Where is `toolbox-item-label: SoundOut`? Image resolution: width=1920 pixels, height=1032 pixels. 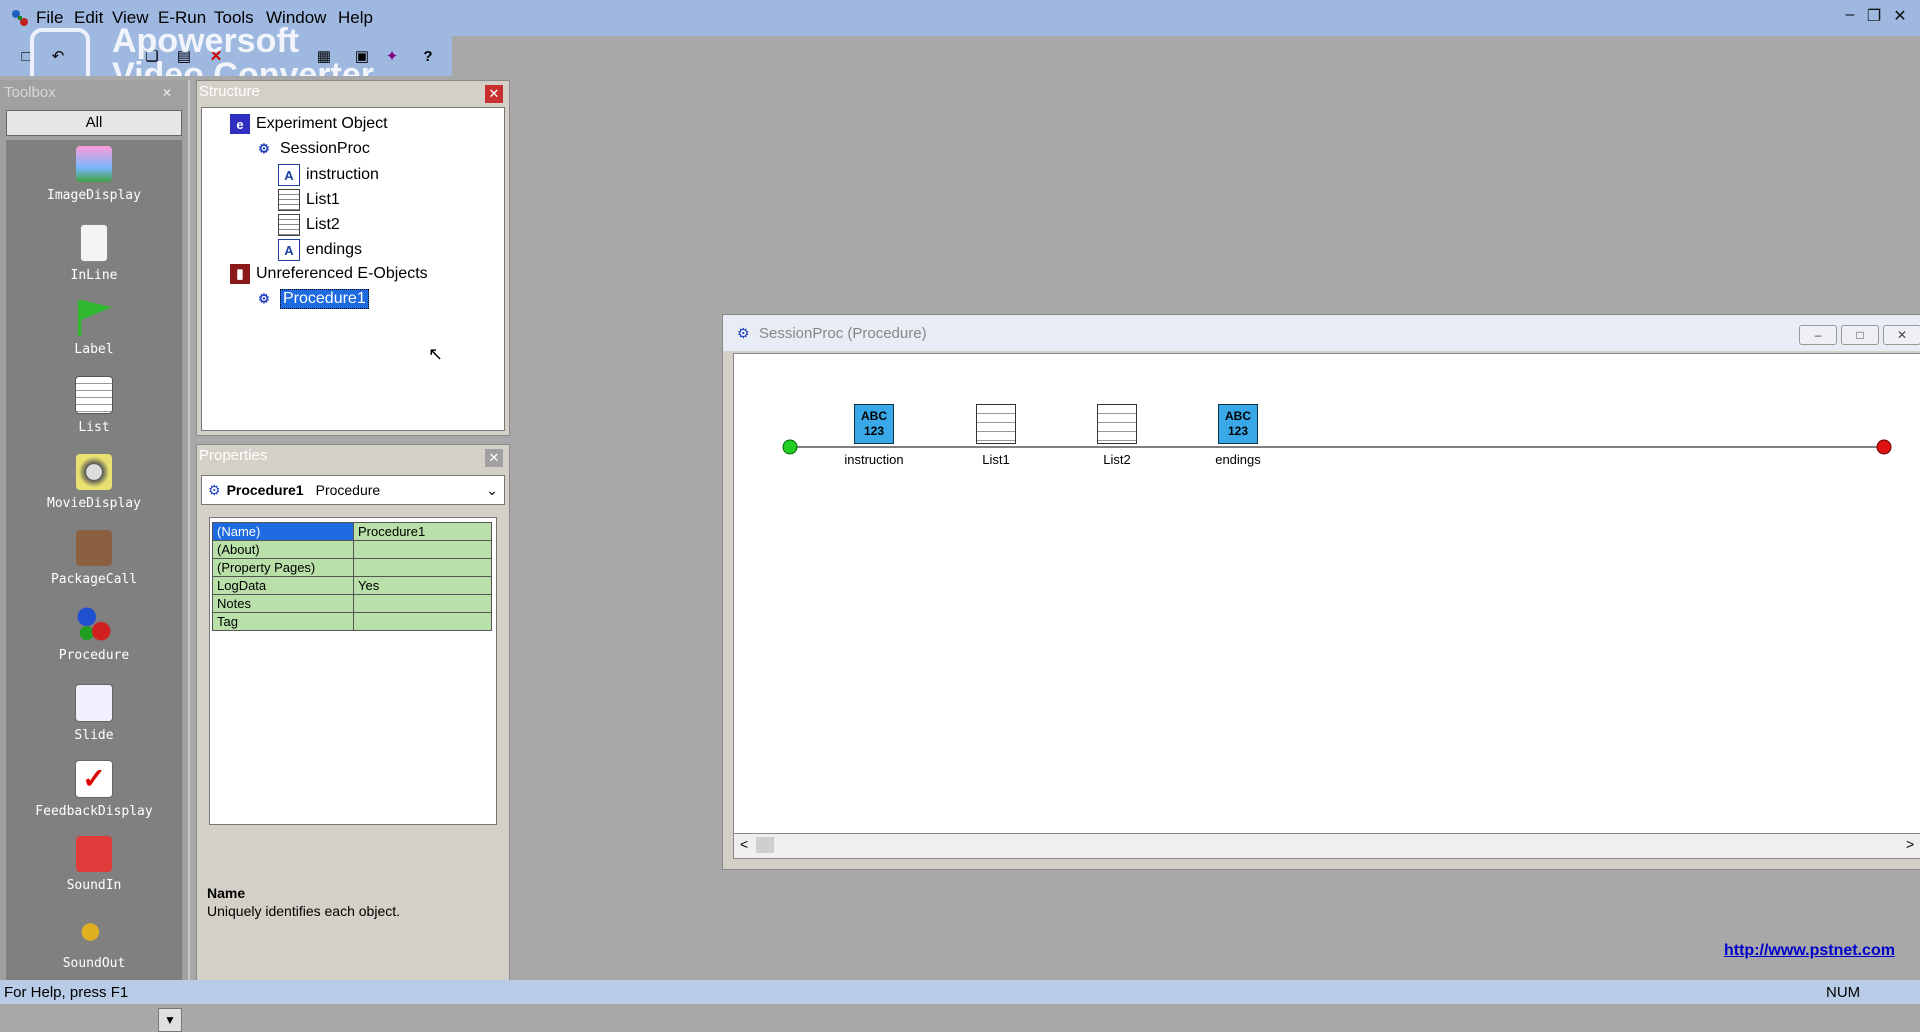
toolbox-item-label: SoundOut is located at coordinates (94, 963).